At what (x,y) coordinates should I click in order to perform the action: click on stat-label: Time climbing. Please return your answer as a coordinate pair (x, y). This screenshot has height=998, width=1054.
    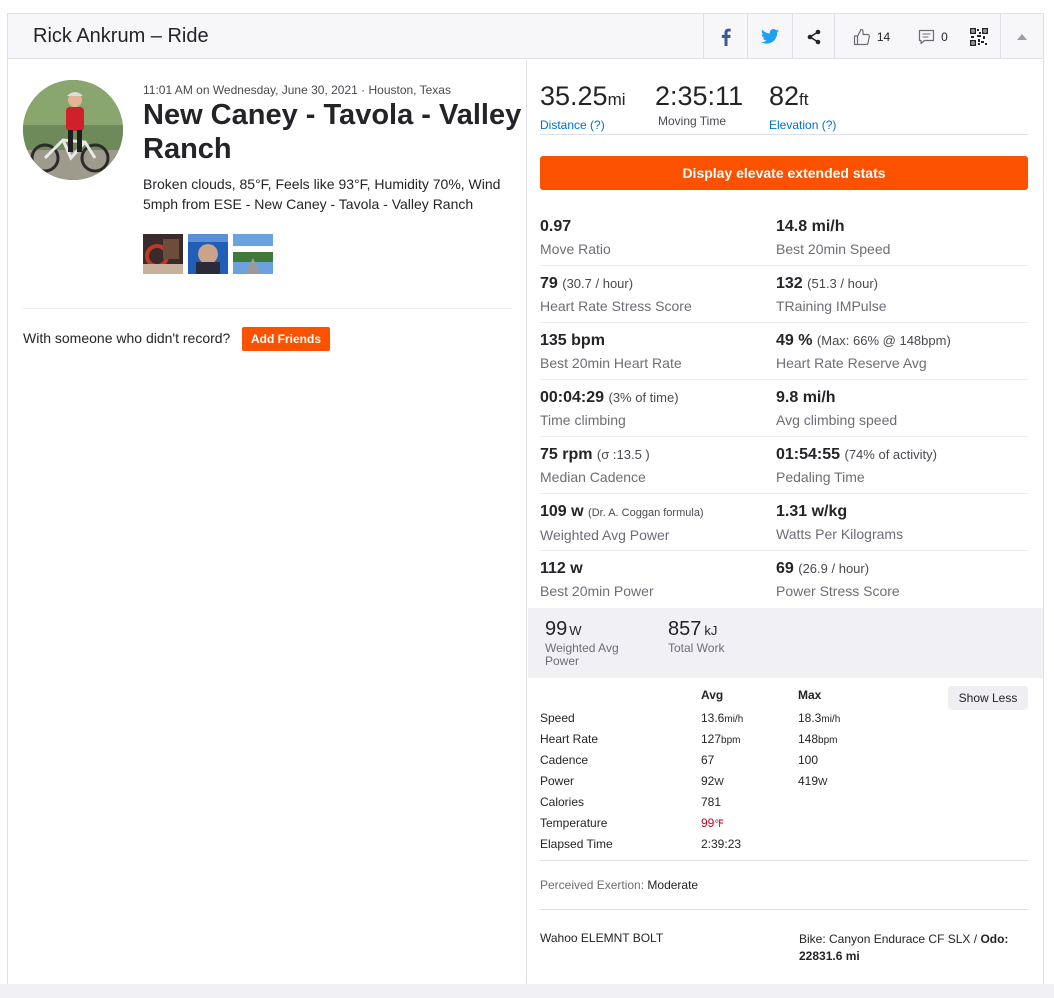
    Looking at the image, I should click on (583, 420).